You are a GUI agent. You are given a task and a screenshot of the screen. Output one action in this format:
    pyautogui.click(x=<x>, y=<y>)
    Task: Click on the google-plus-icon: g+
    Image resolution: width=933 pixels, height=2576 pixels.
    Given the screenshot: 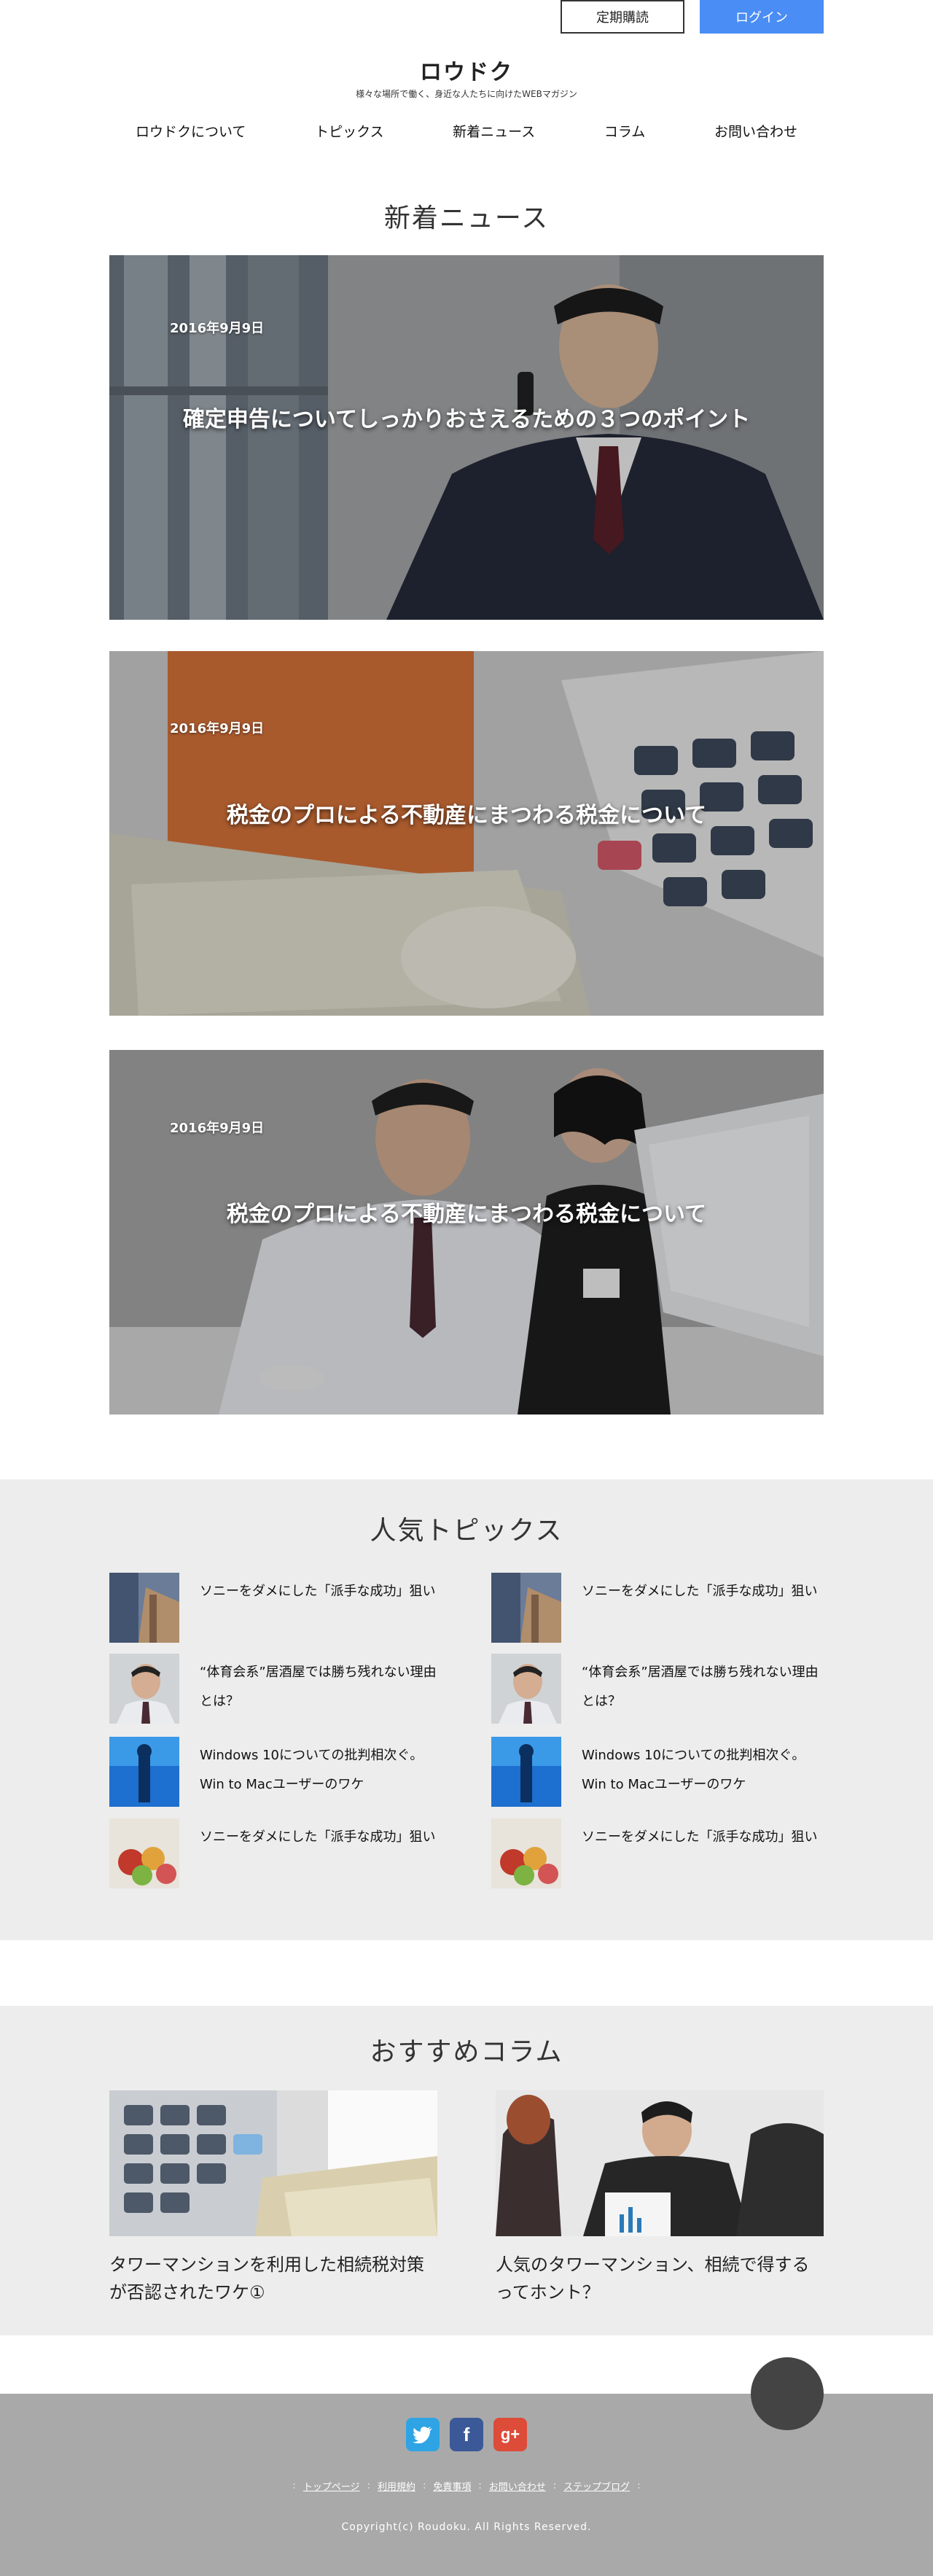 What is the action you would take?
    pyautogui.click(x=510, y=2434)
    